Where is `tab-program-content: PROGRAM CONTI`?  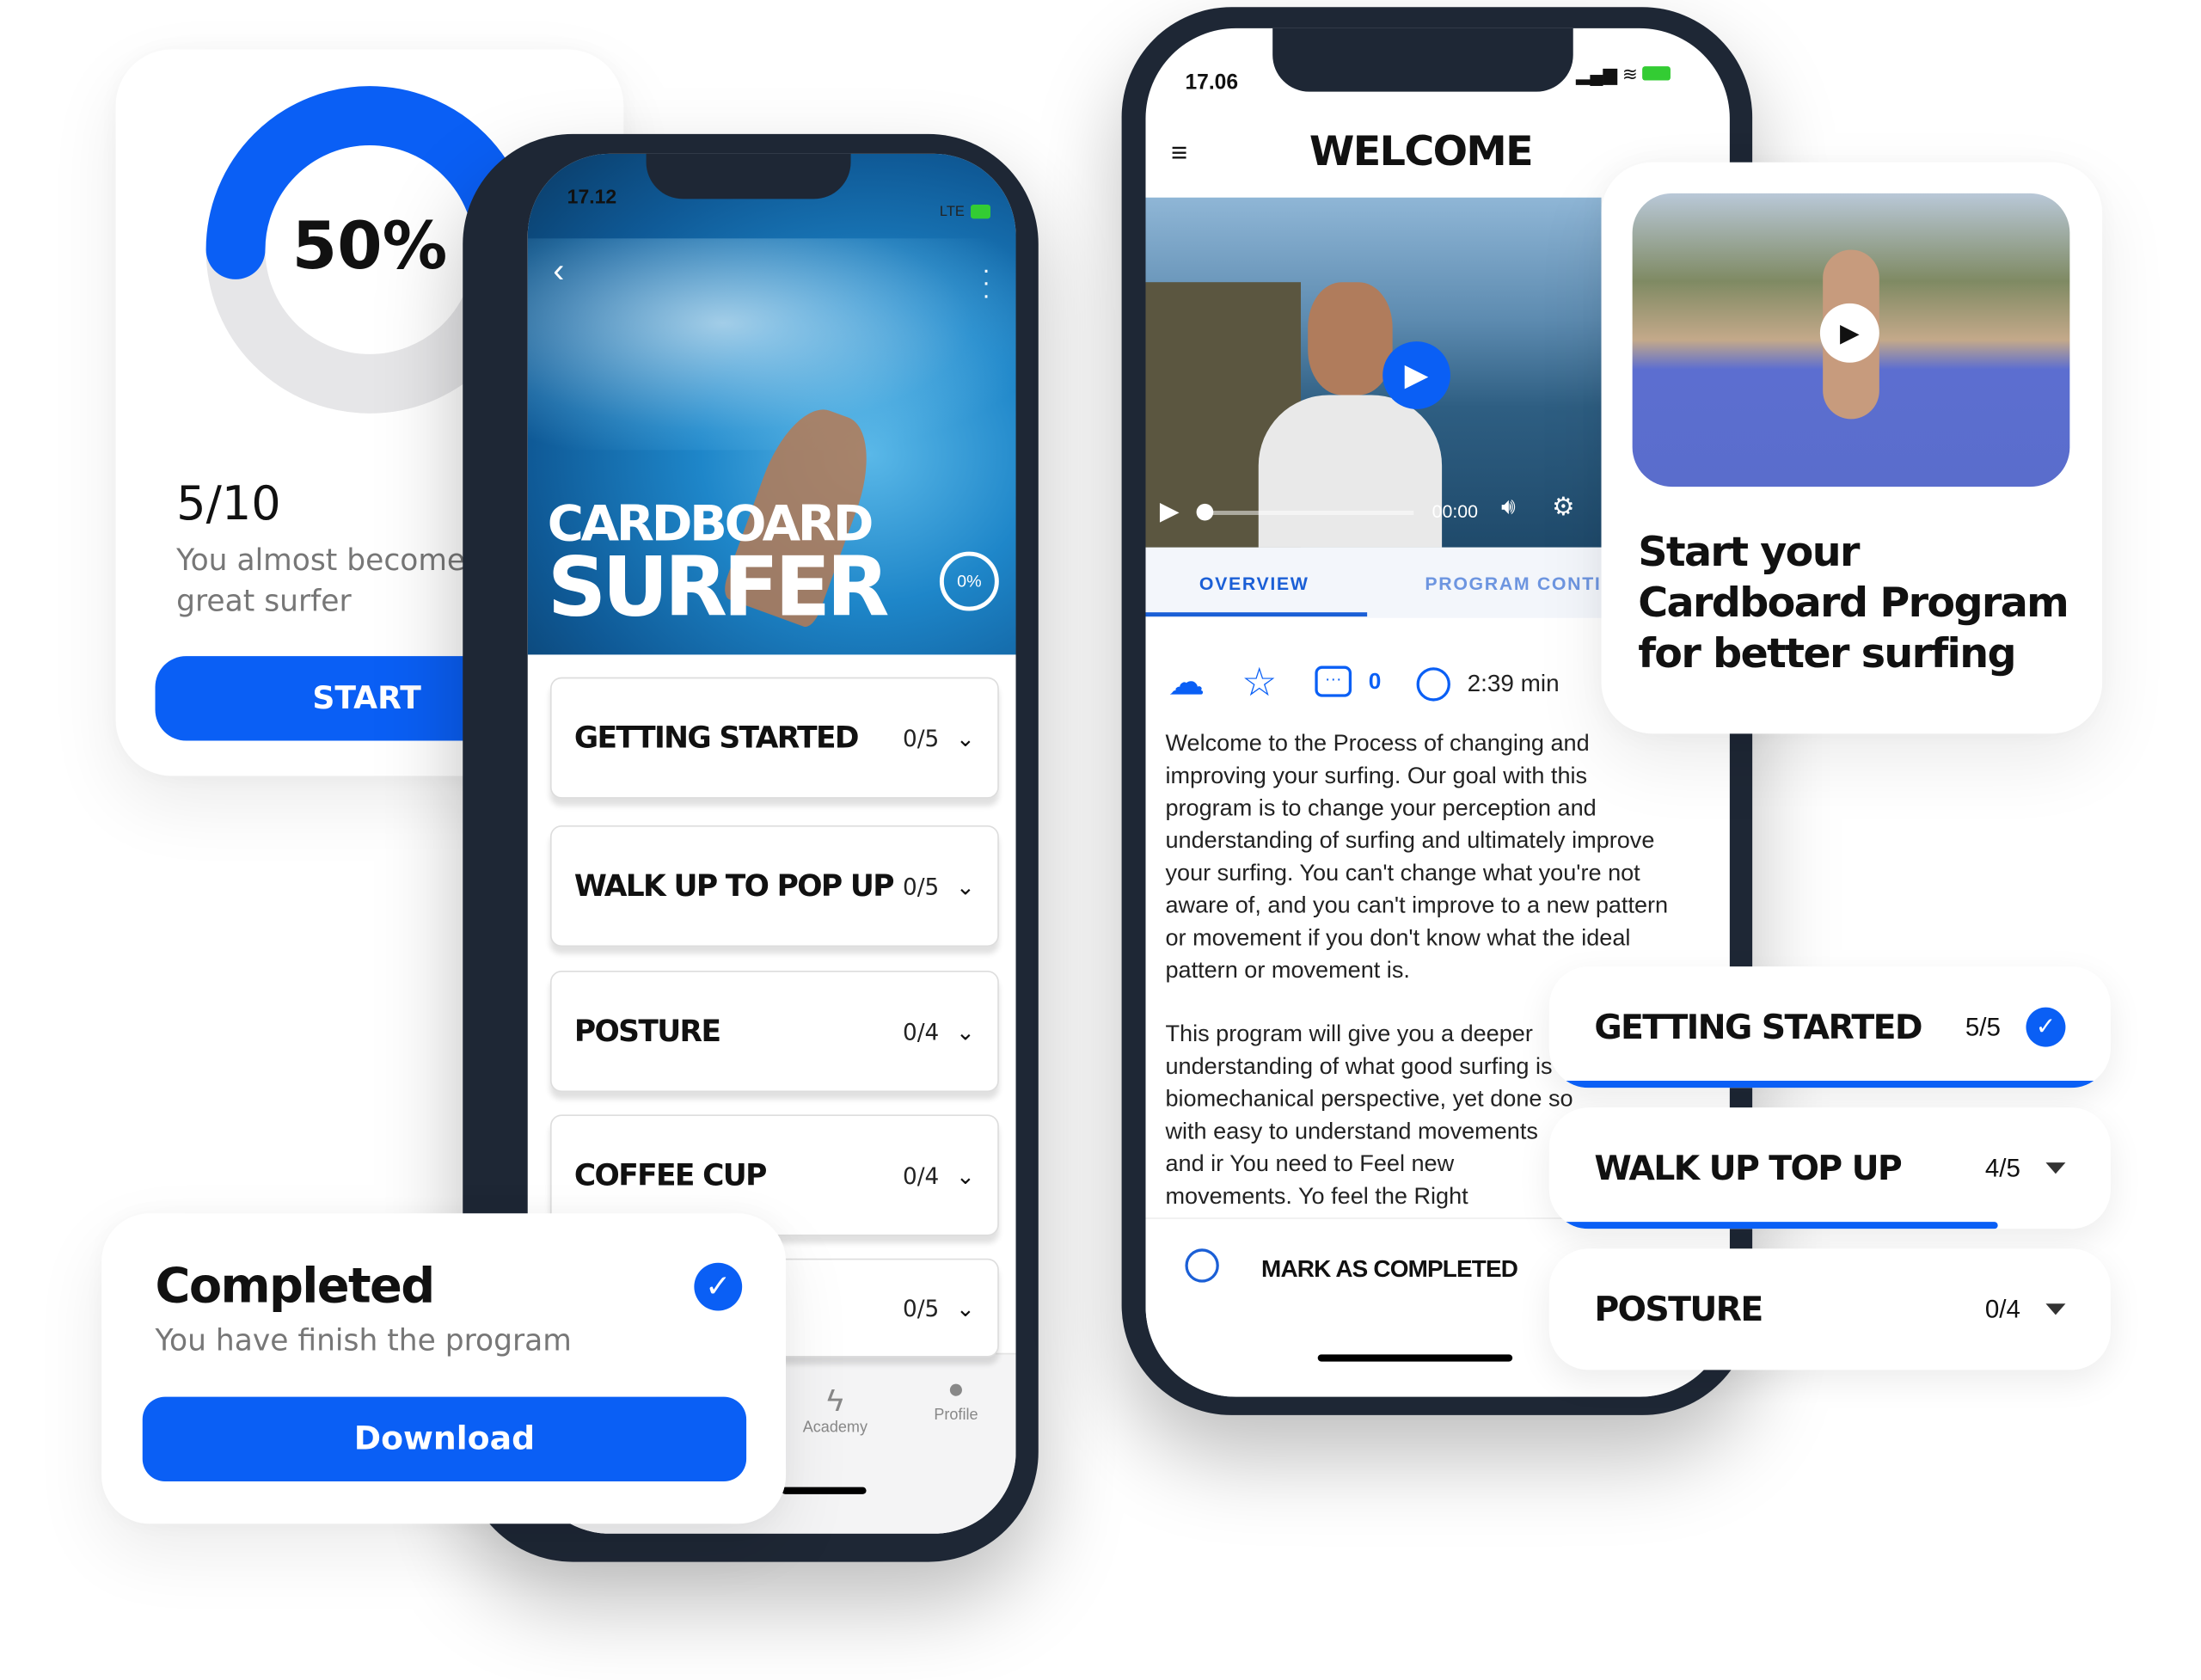 tab-program-content: PROGRAM CONTI is located at coordinates (1513, 584).